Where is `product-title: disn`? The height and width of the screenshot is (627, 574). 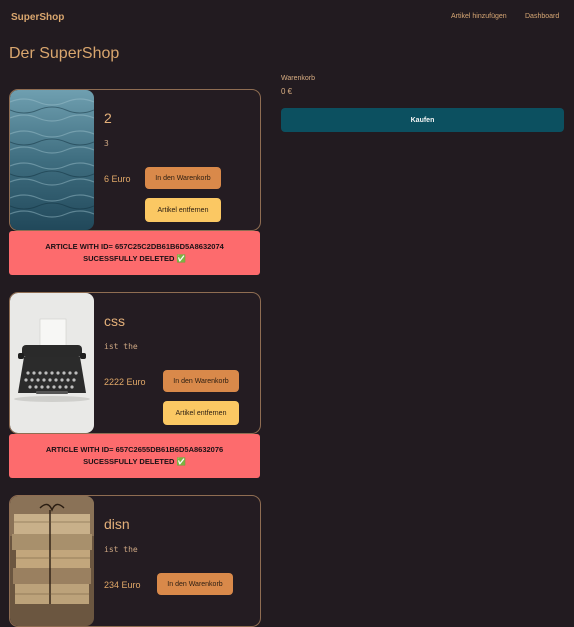
product-title: disn is located at coordinates (117, 524).